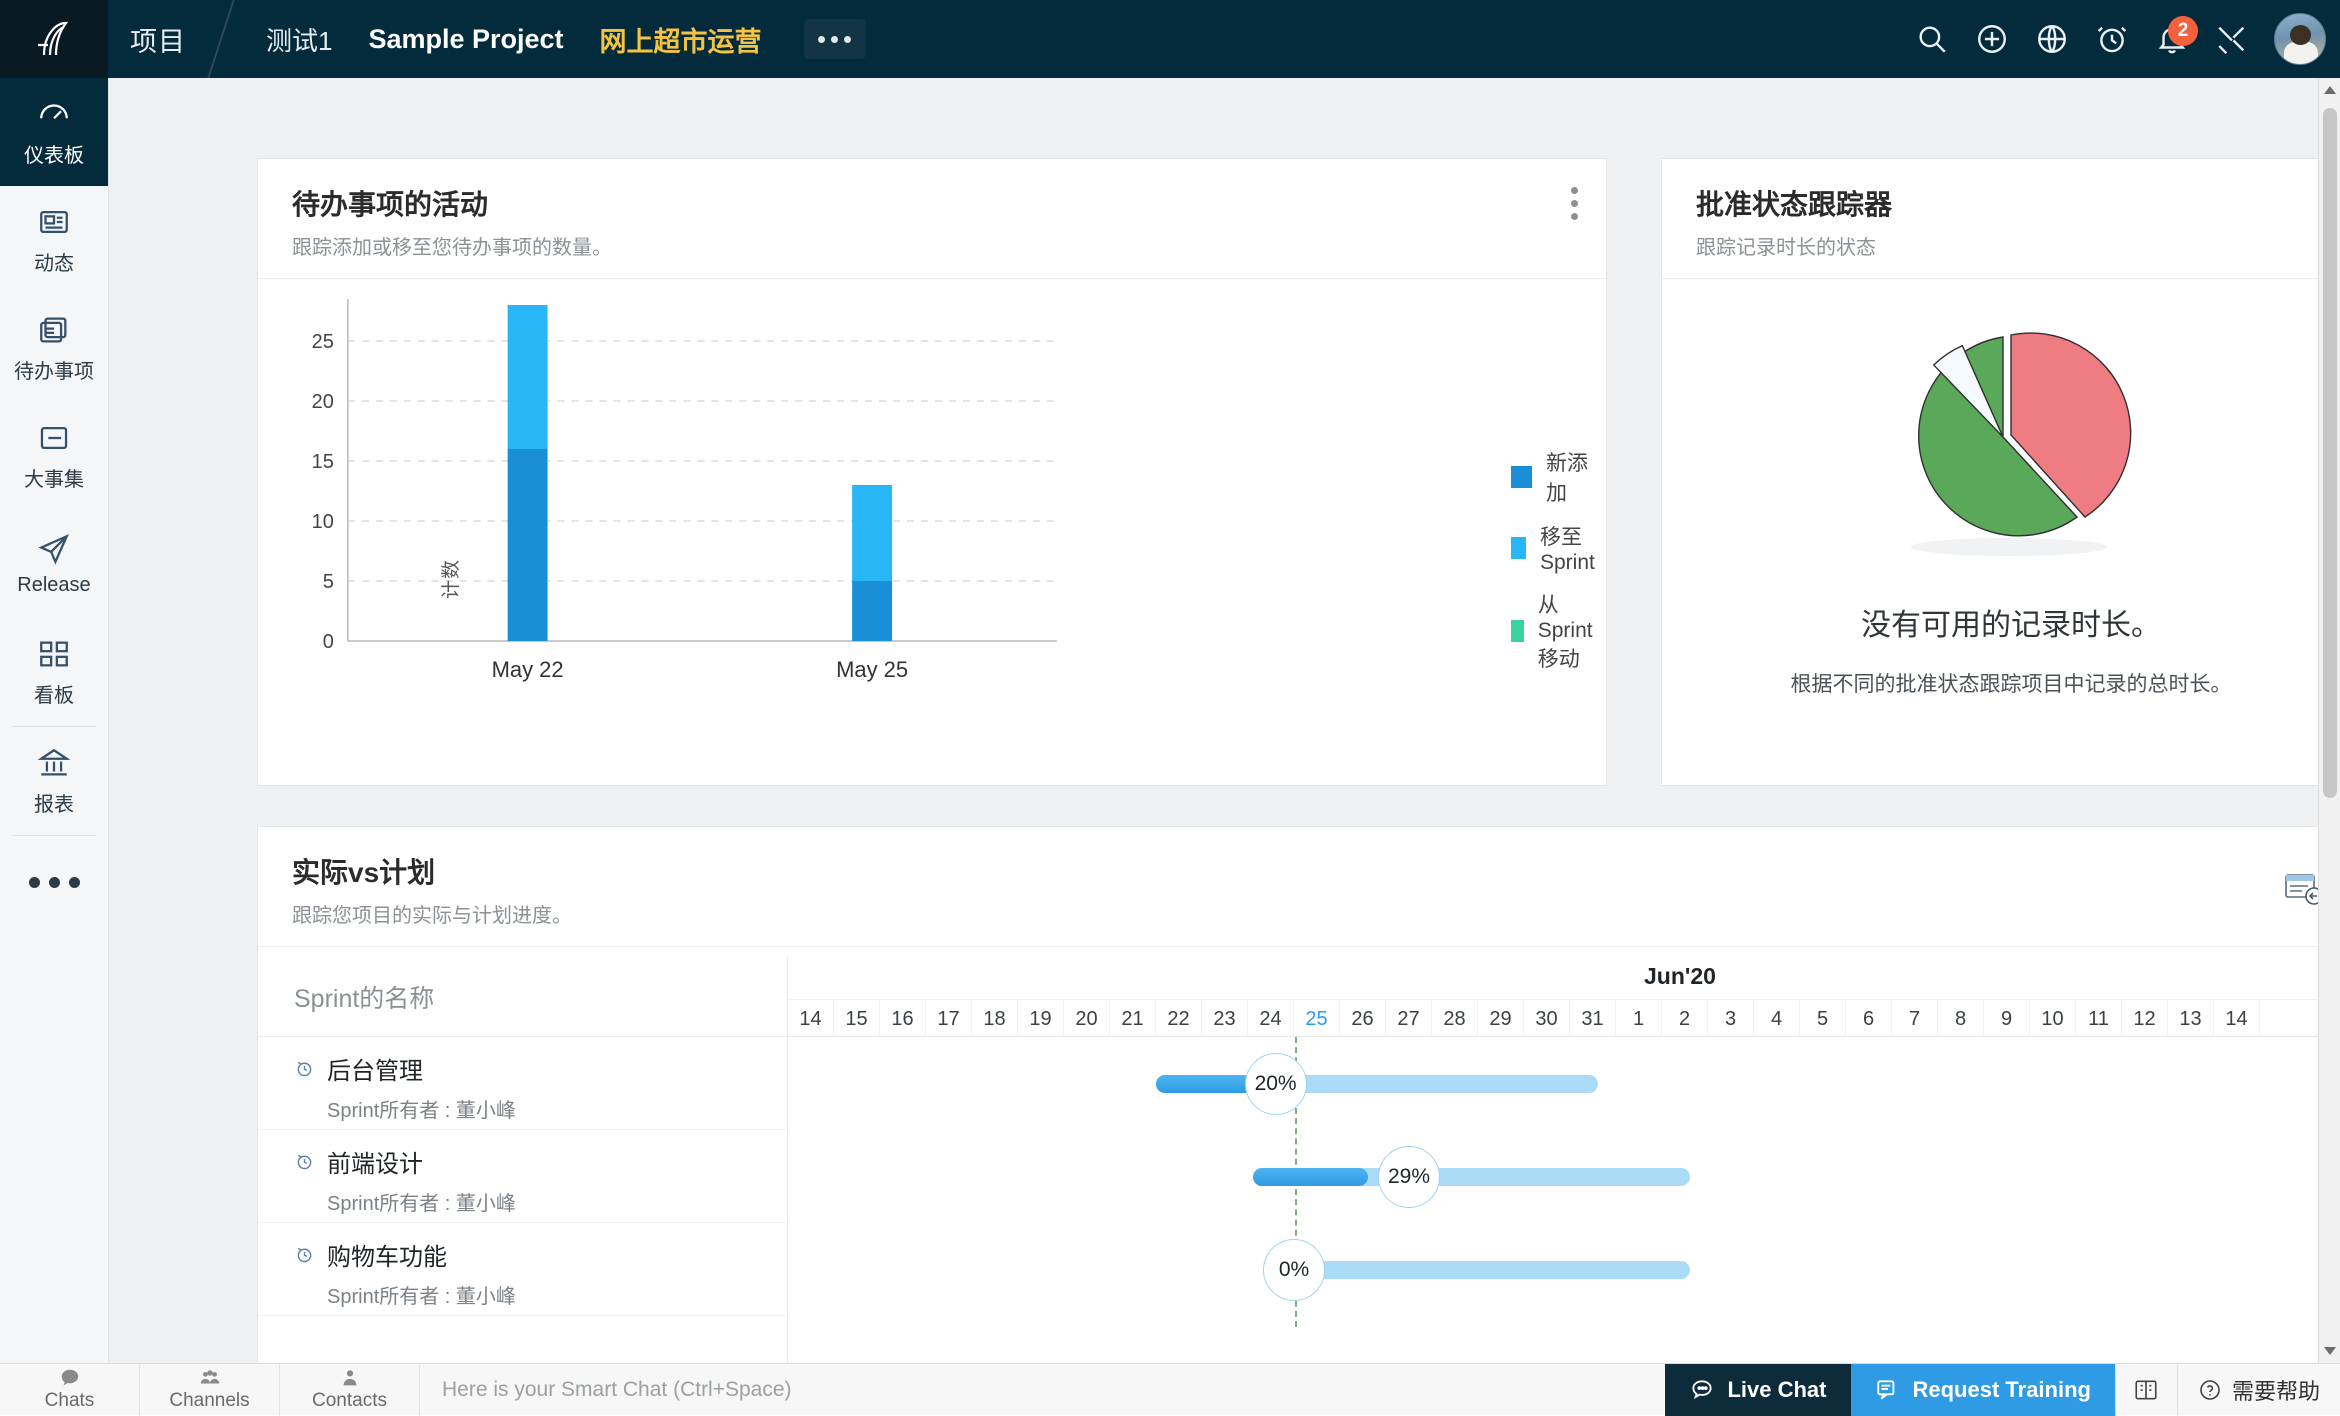  I want to click on table-row: 前端设计 Sprint所有者 : 董小峰, so click(522, 1176).